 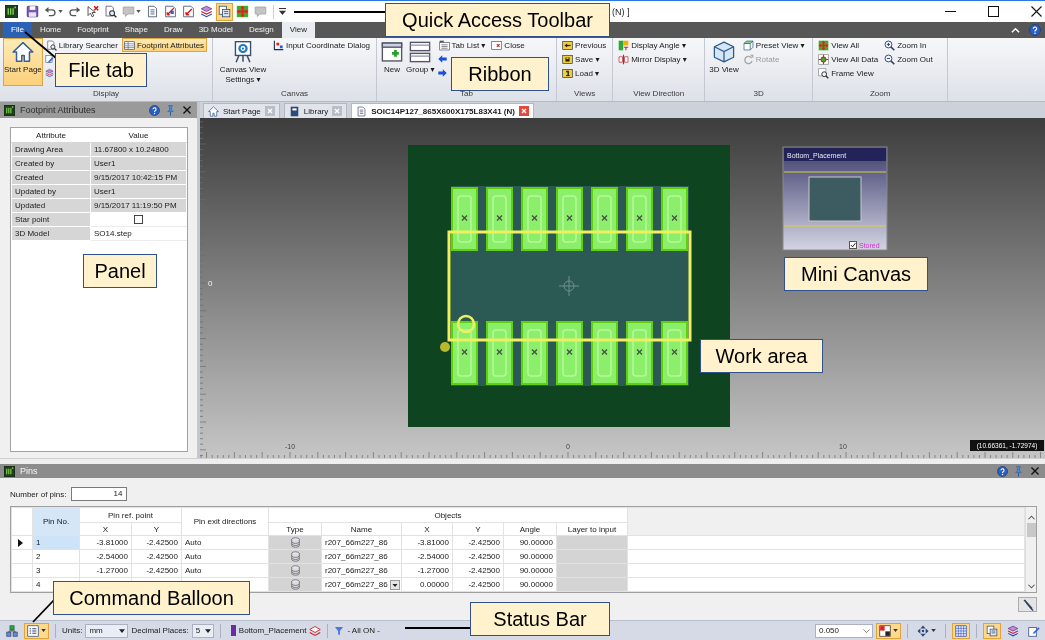 What do you see at coordinates (298, 30) in the screenshot?
I see `ribbon-tab: View` at bounding box center [298, 30].